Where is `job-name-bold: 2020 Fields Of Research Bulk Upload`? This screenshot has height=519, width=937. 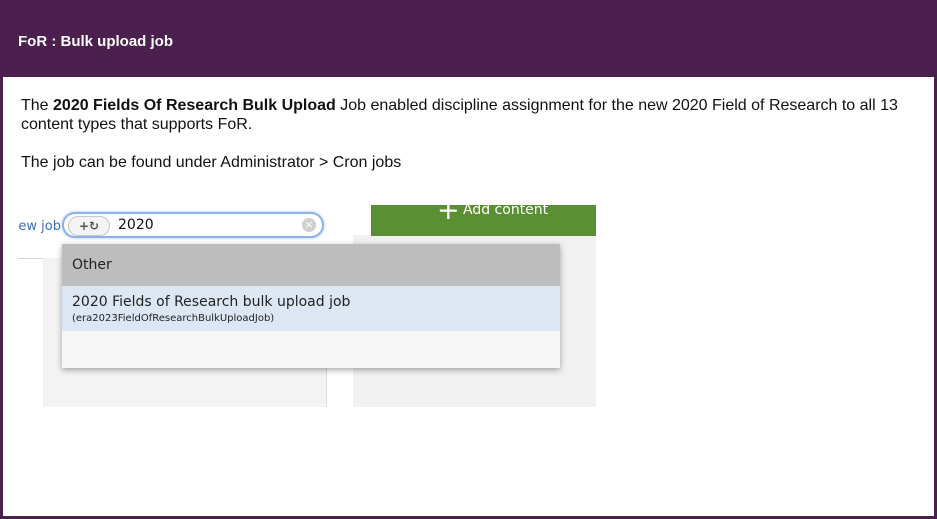 job-name-bold: 2020 Fields Of Research Bulk Upload is located at coordinates (194, 105).